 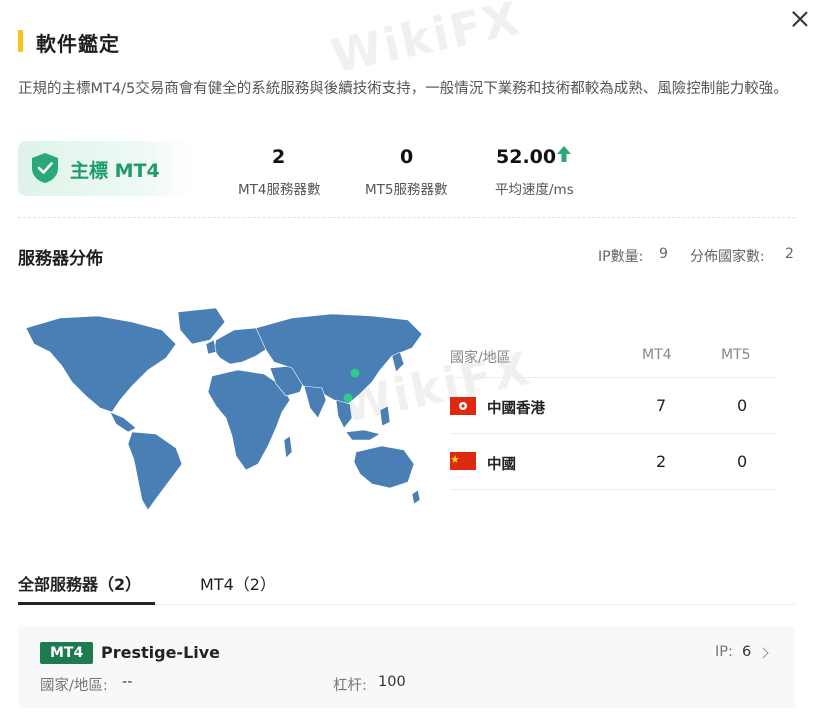 What do you see at coordinates (663, 254) in the screenshot?
I see `ip-count-value: 9` at bounding box center [663, 254].